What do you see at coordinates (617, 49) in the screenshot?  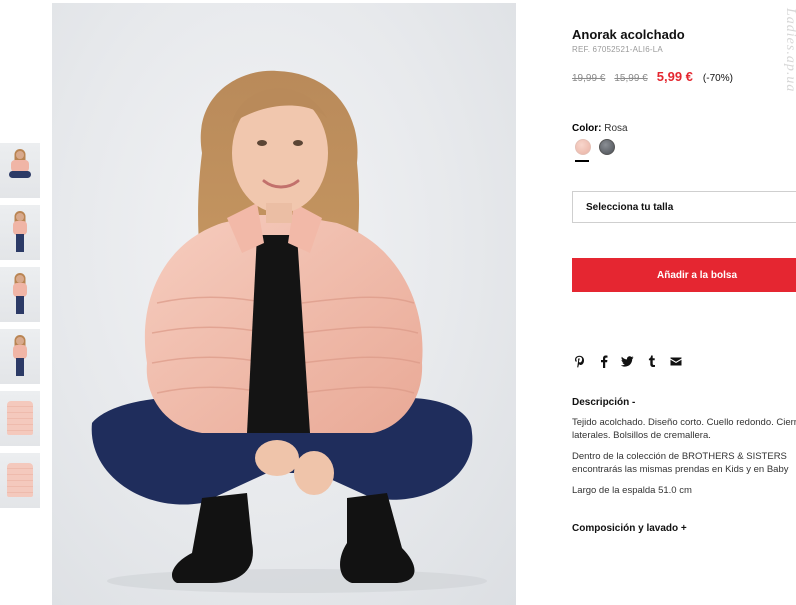 I see `product-reference: REF. 67052521-ALI6-LA` at bounding box center [617, 49].